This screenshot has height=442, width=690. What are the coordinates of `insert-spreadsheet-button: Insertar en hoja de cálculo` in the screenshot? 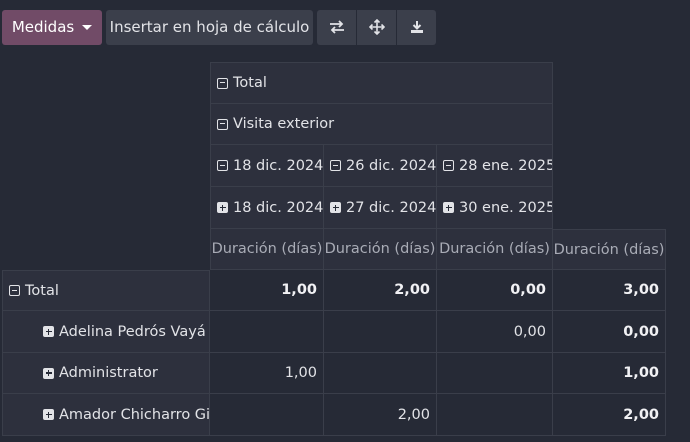 It's located at (209, 27).